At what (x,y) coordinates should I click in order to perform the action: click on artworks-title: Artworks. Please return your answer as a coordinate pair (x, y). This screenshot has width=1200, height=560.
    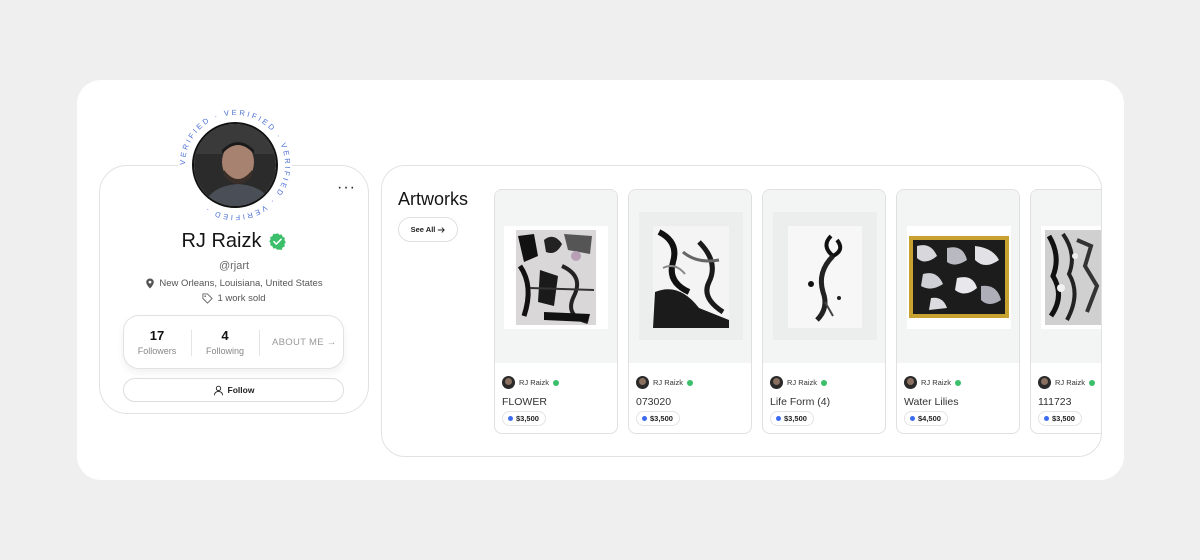
    Looking at the image, I should click on (433, 199).